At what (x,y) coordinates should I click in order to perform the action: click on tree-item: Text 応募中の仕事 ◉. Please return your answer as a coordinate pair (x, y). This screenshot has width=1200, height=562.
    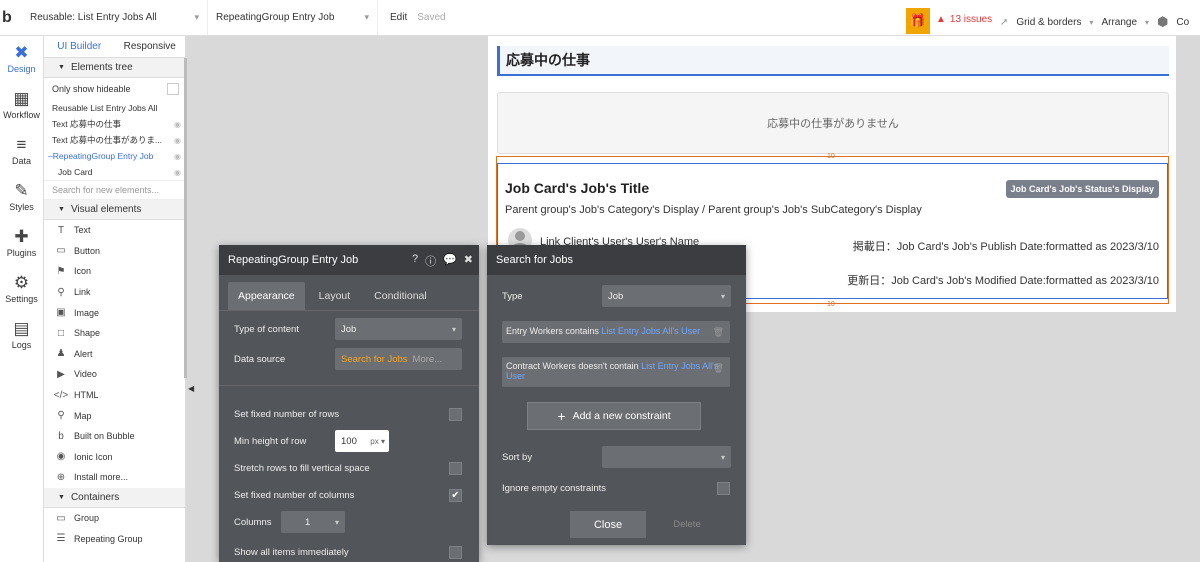
    Looking at the image, I should click on (114, 124).